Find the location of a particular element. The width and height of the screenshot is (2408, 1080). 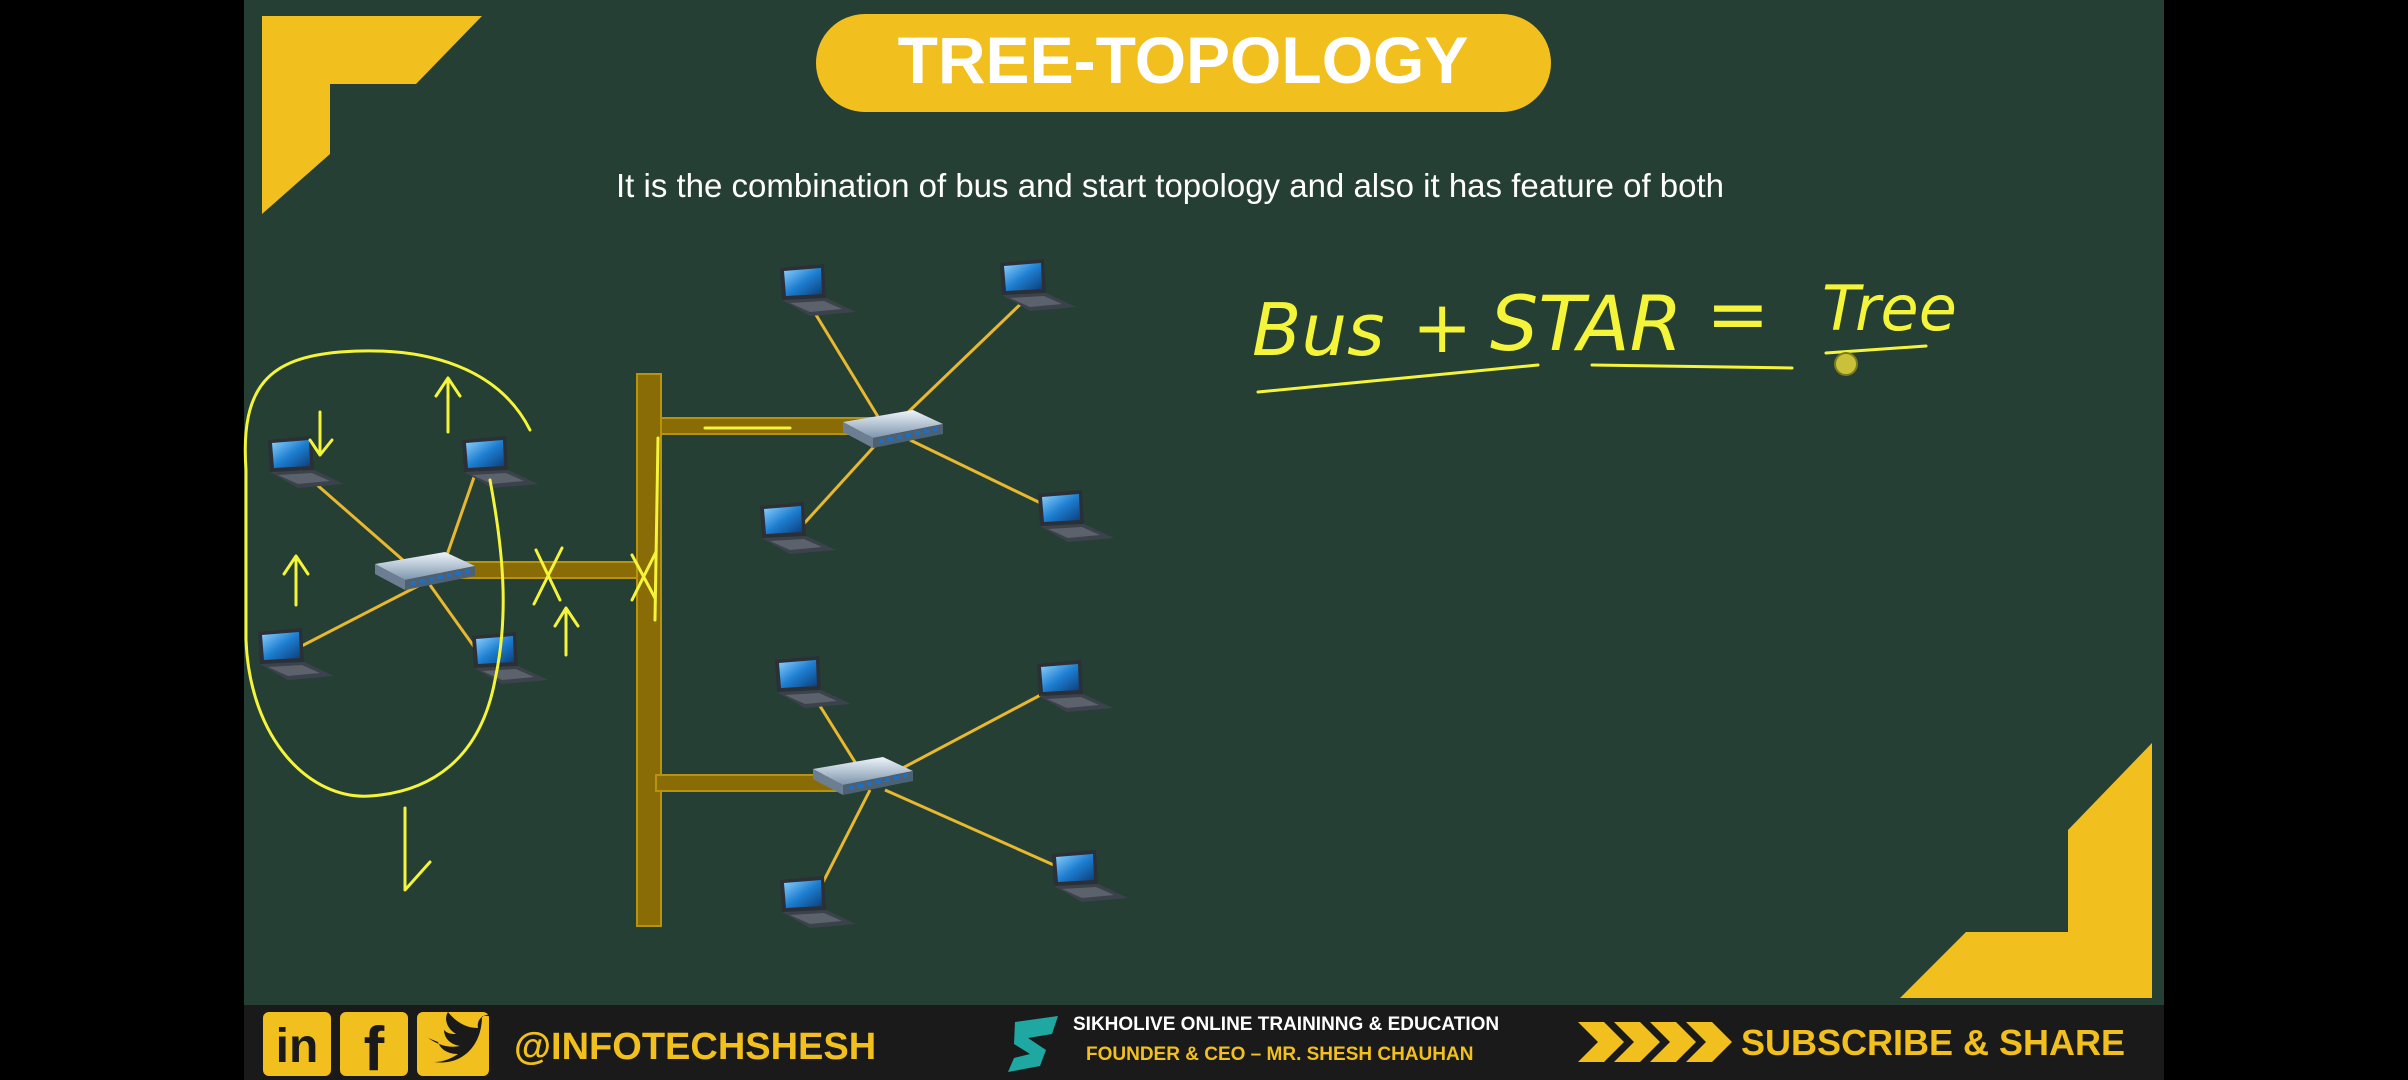

linkedin-icon: in is located at coordinates (297, 1044).